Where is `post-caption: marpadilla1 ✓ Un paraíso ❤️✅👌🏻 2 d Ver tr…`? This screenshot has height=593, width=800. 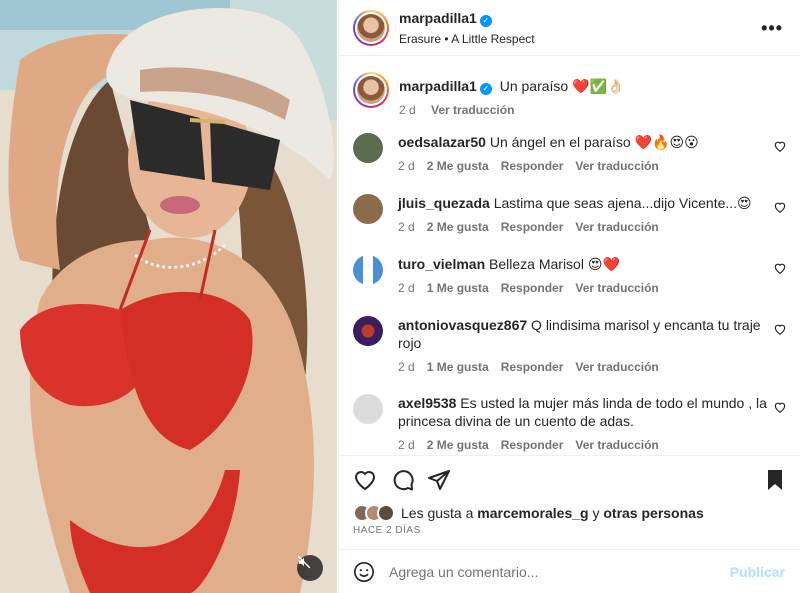 post-caption: marpadilla1 ✓ Un paraíso ❤️✅👌🏻 2 d Ver tr… is located at coordinates (573, 94).